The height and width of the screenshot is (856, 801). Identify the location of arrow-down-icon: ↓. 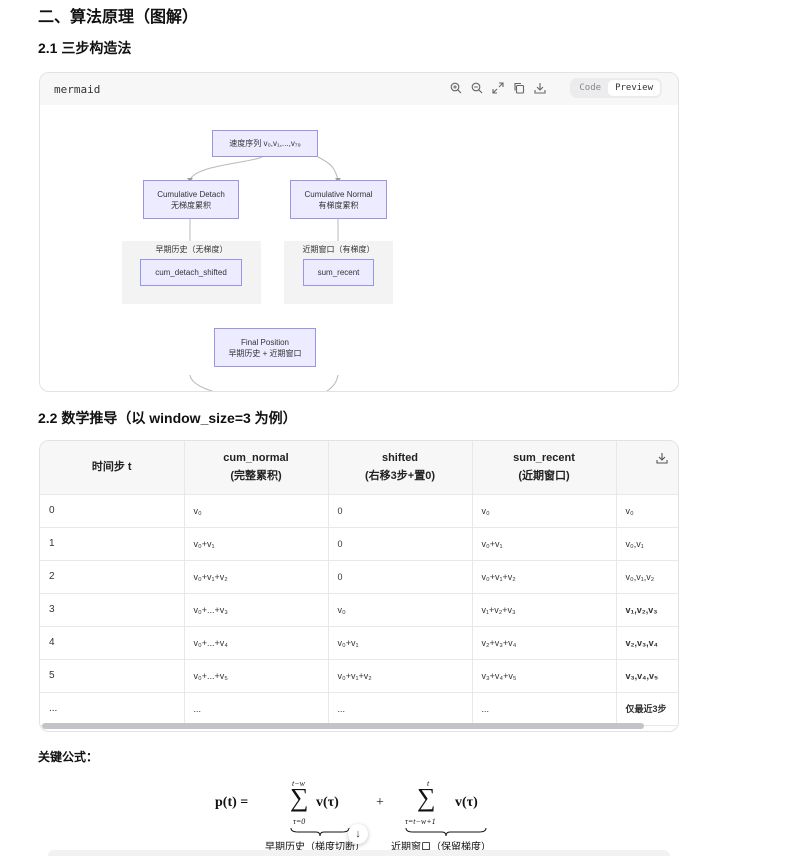
(358, 834).